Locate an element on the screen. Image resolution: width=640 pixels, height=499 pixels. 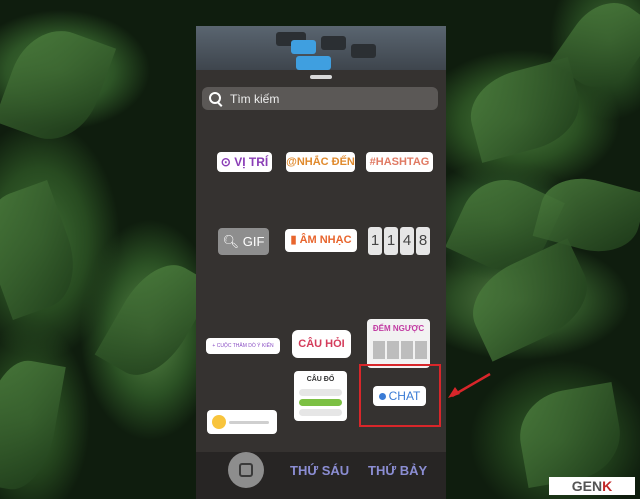
countdown-digit: 4 is located at coordinates (407, 241).